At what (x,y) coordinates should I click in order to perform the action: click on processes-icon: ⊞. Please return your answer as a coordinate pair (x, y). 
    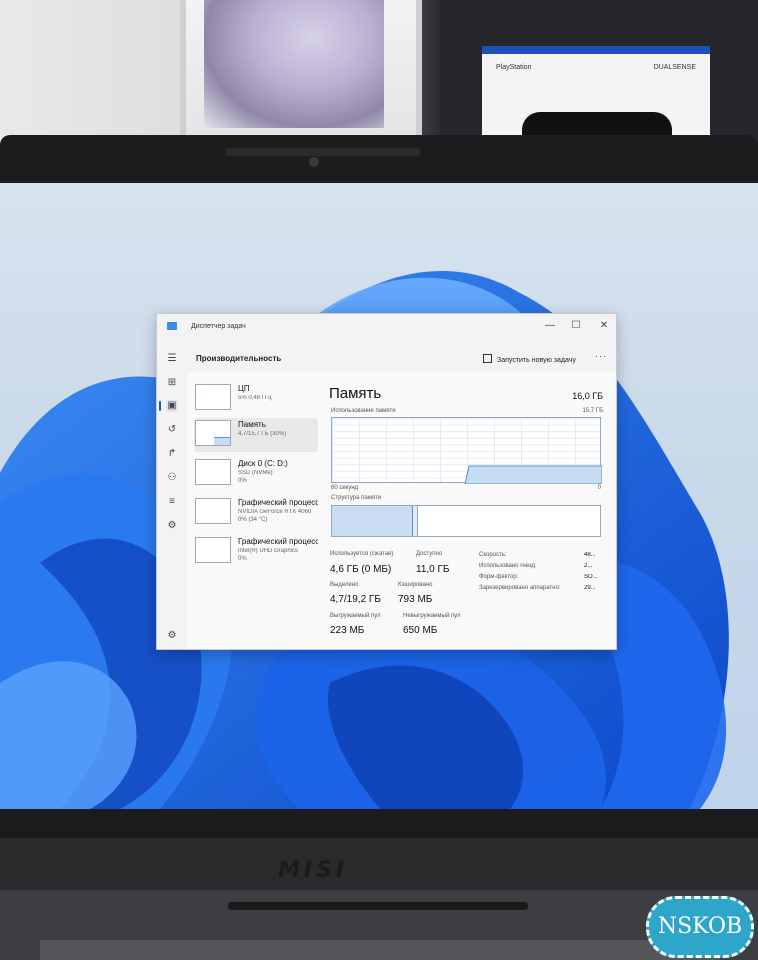
    Looking at the image, I should click on (172, 383).